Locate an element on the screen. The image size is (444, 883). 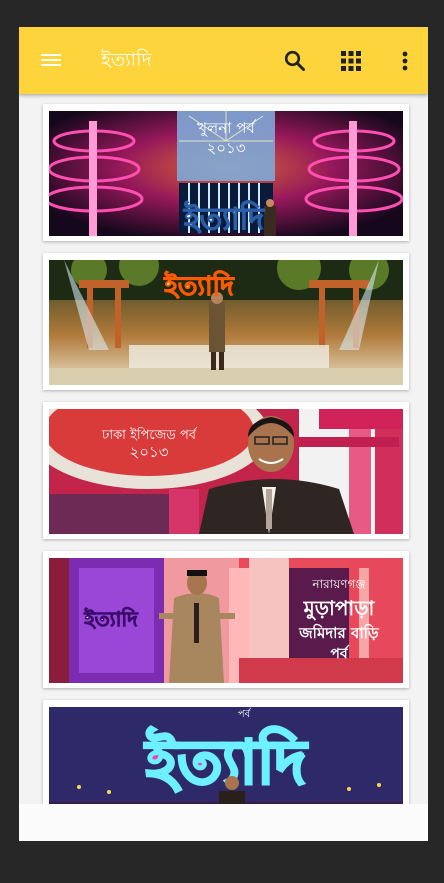
more-vertical-icon is located at coordinates (405, 61).